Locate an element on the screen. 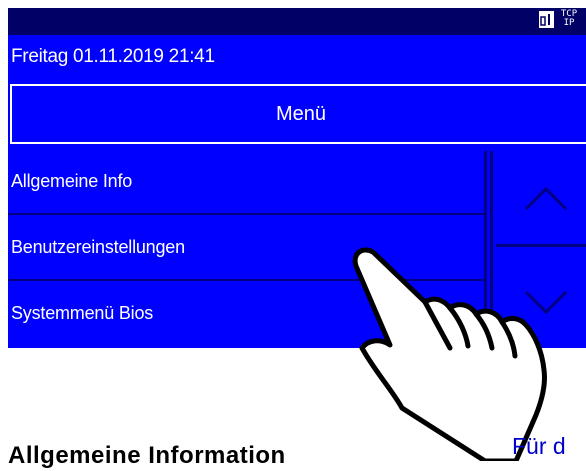 The height and width of the screenshot is (471, 586). menu-item-general-info: Allgemeine Info is located at coordinates (246, 181).